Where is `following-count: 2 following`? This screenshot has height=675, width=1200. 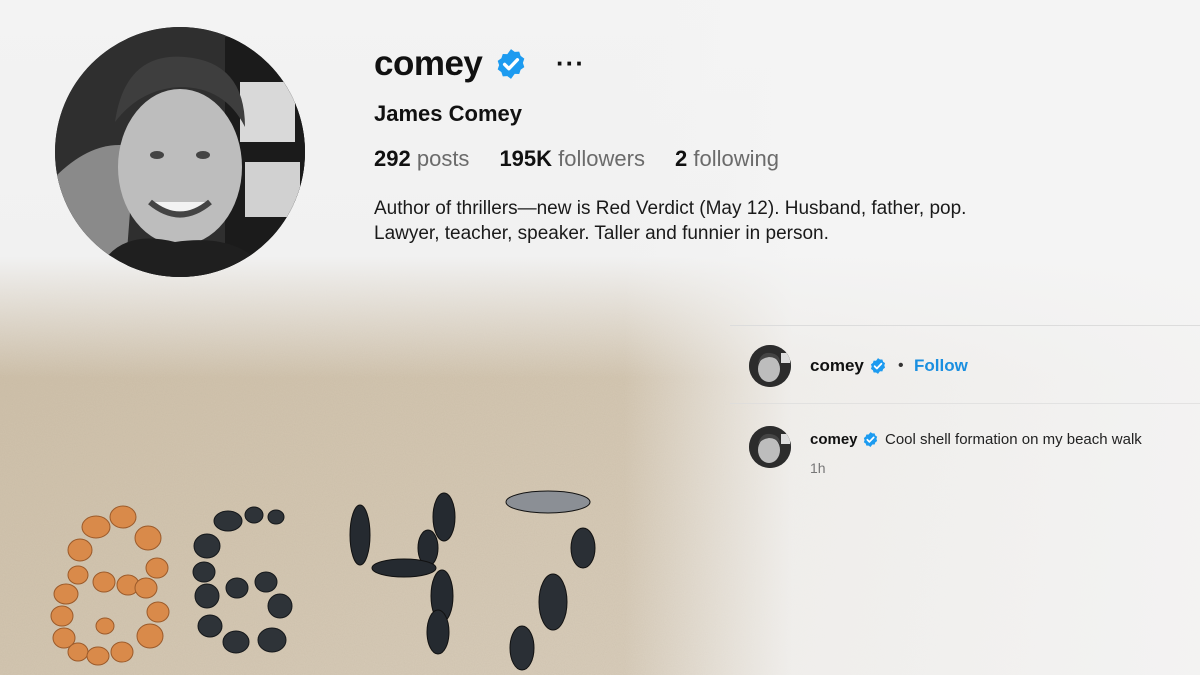 following-count: 2 following is located at coordinates (727, 159).